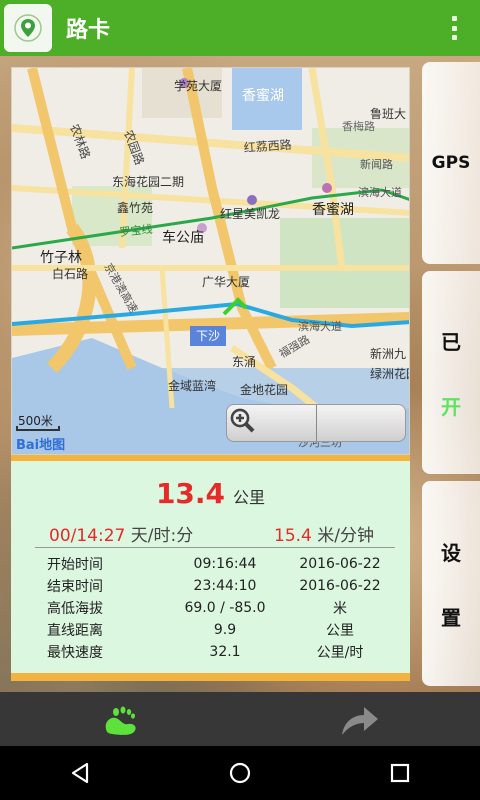 The height and width of the screenshot is (800, 480). I want to click on elapsed-time: 00/14:27 天/时:分, so click(121, 533).